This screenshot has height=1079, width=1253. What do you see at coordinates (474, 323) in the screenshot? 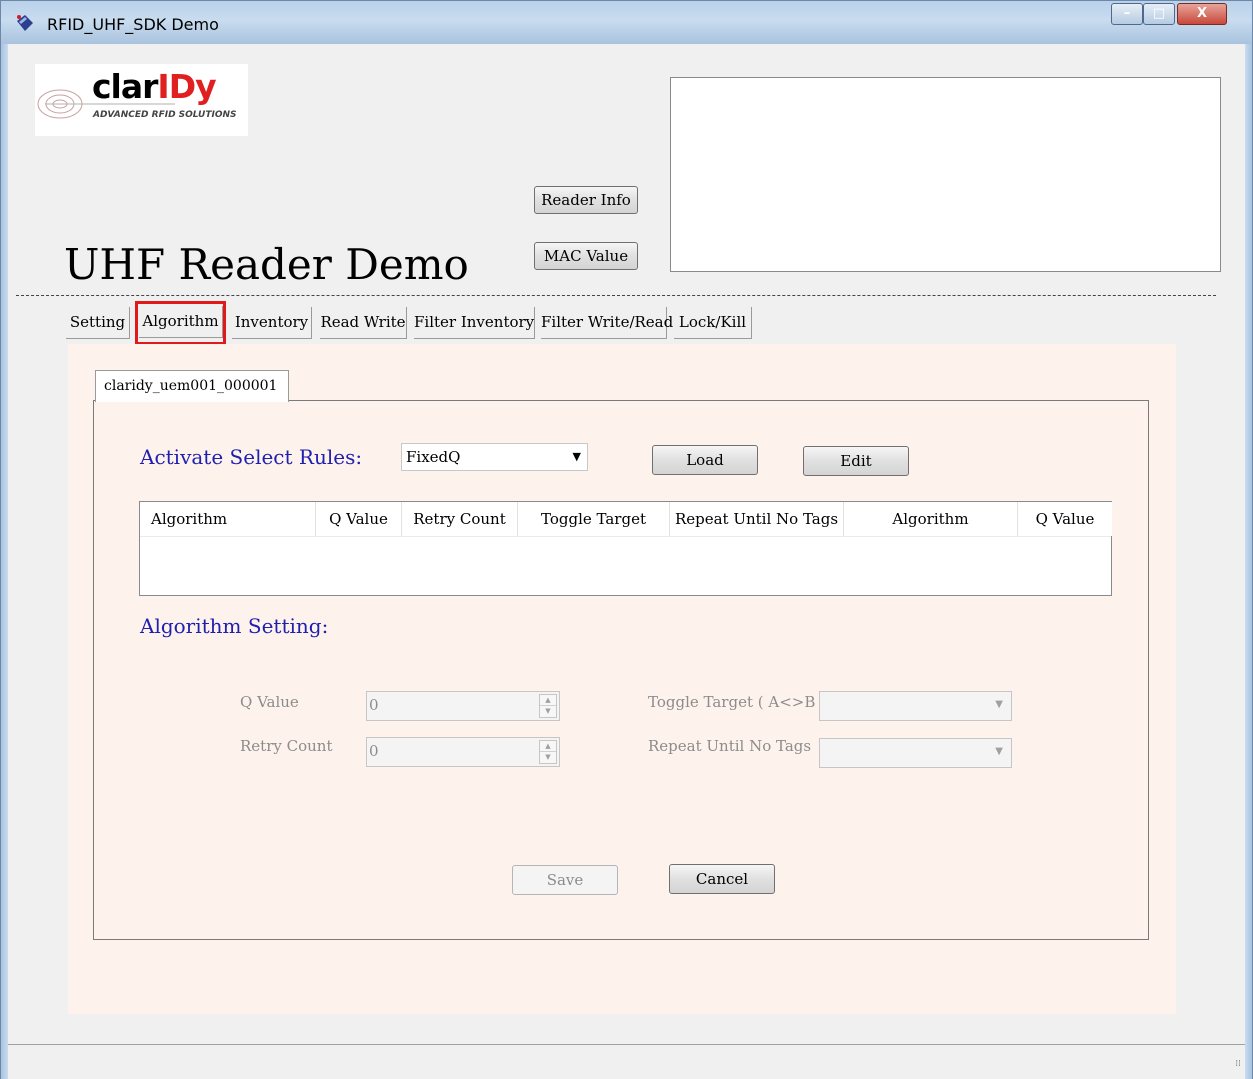
I see `tab-filter-inventory: Filter Inventory` at bounding box center [474, 323].